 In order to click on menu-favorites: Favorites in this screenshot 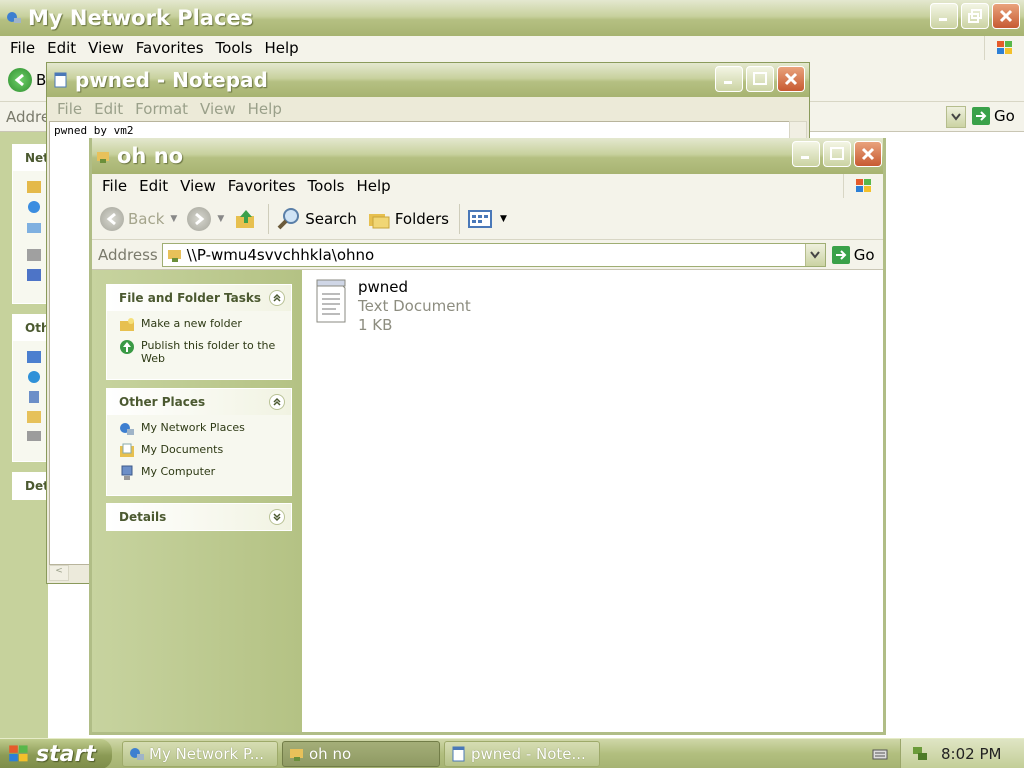, I will do `click(172, 48)`.